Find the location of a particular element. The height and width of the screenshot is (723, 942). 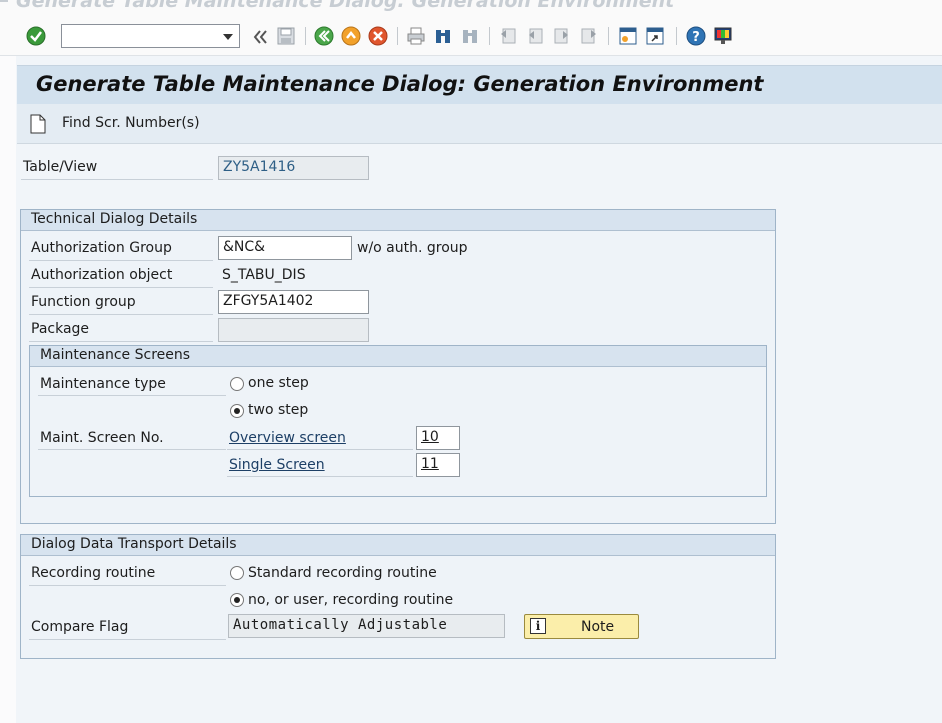

authorization-group-hint: w/o auth. group is located at coordinates (412, 248).